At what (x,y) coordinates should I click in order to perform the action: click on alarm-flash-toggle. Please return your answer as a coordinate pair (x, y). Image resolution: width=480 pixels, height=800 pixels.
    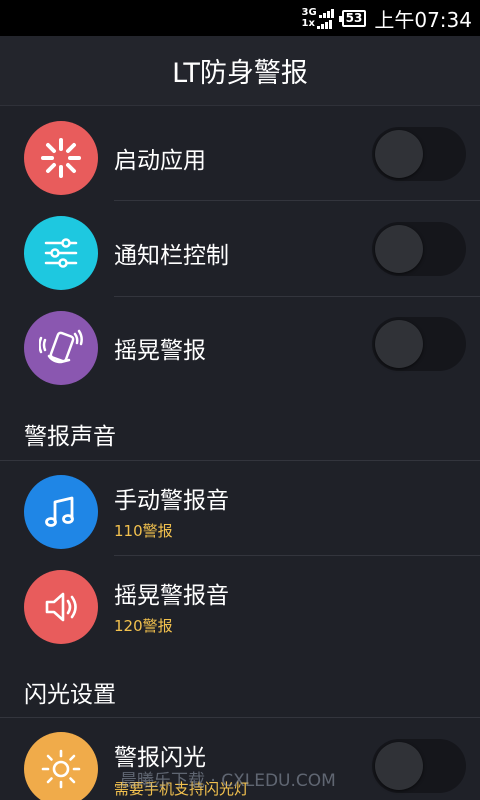
    Looking at the image, I should click on (419, 766).